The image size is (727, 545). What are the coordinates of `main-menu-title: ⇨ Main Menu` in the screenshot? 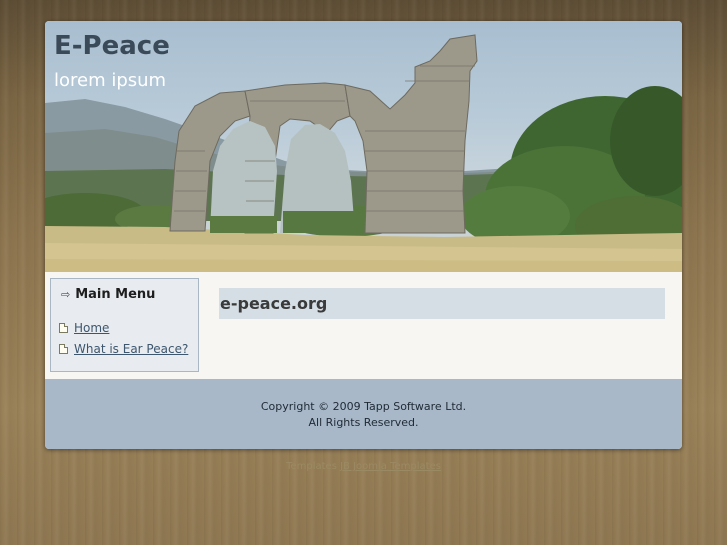 It's located at (108, 294).